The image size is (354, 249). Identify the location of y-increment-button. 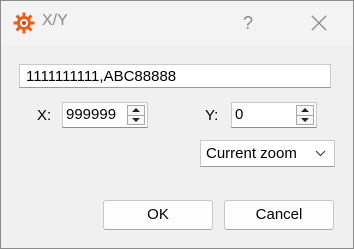
(305, 110).